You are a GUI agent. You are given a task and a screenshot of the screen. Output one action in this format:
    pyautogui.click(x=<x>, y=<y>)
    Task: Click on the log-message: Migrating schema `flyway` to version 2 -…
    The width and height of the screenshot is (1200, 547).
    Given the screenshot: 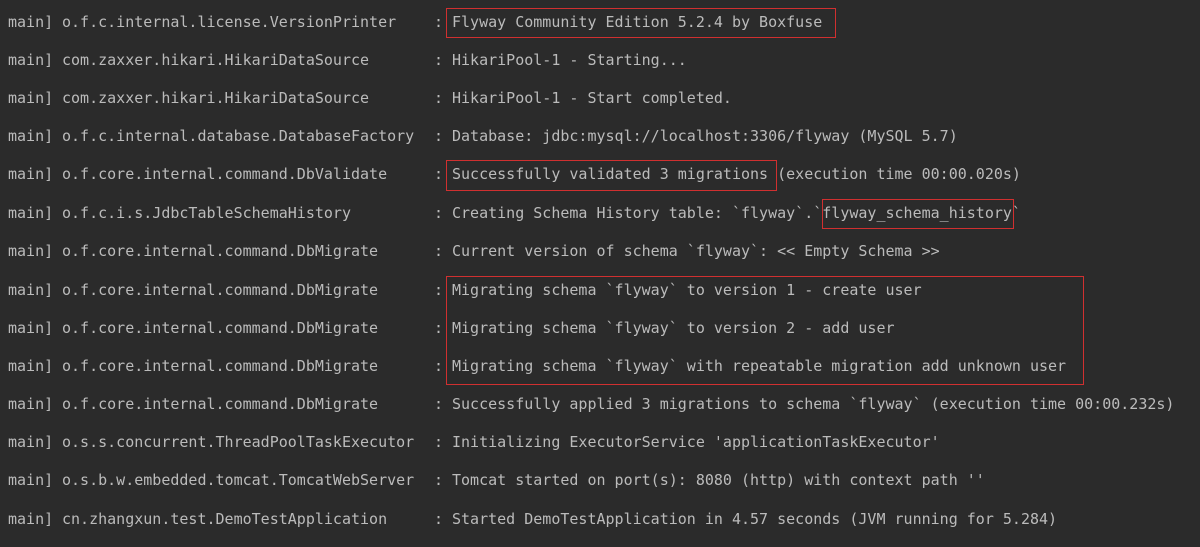 What is the action you would take?
    pyautogui.click(x=673, y=328)
    